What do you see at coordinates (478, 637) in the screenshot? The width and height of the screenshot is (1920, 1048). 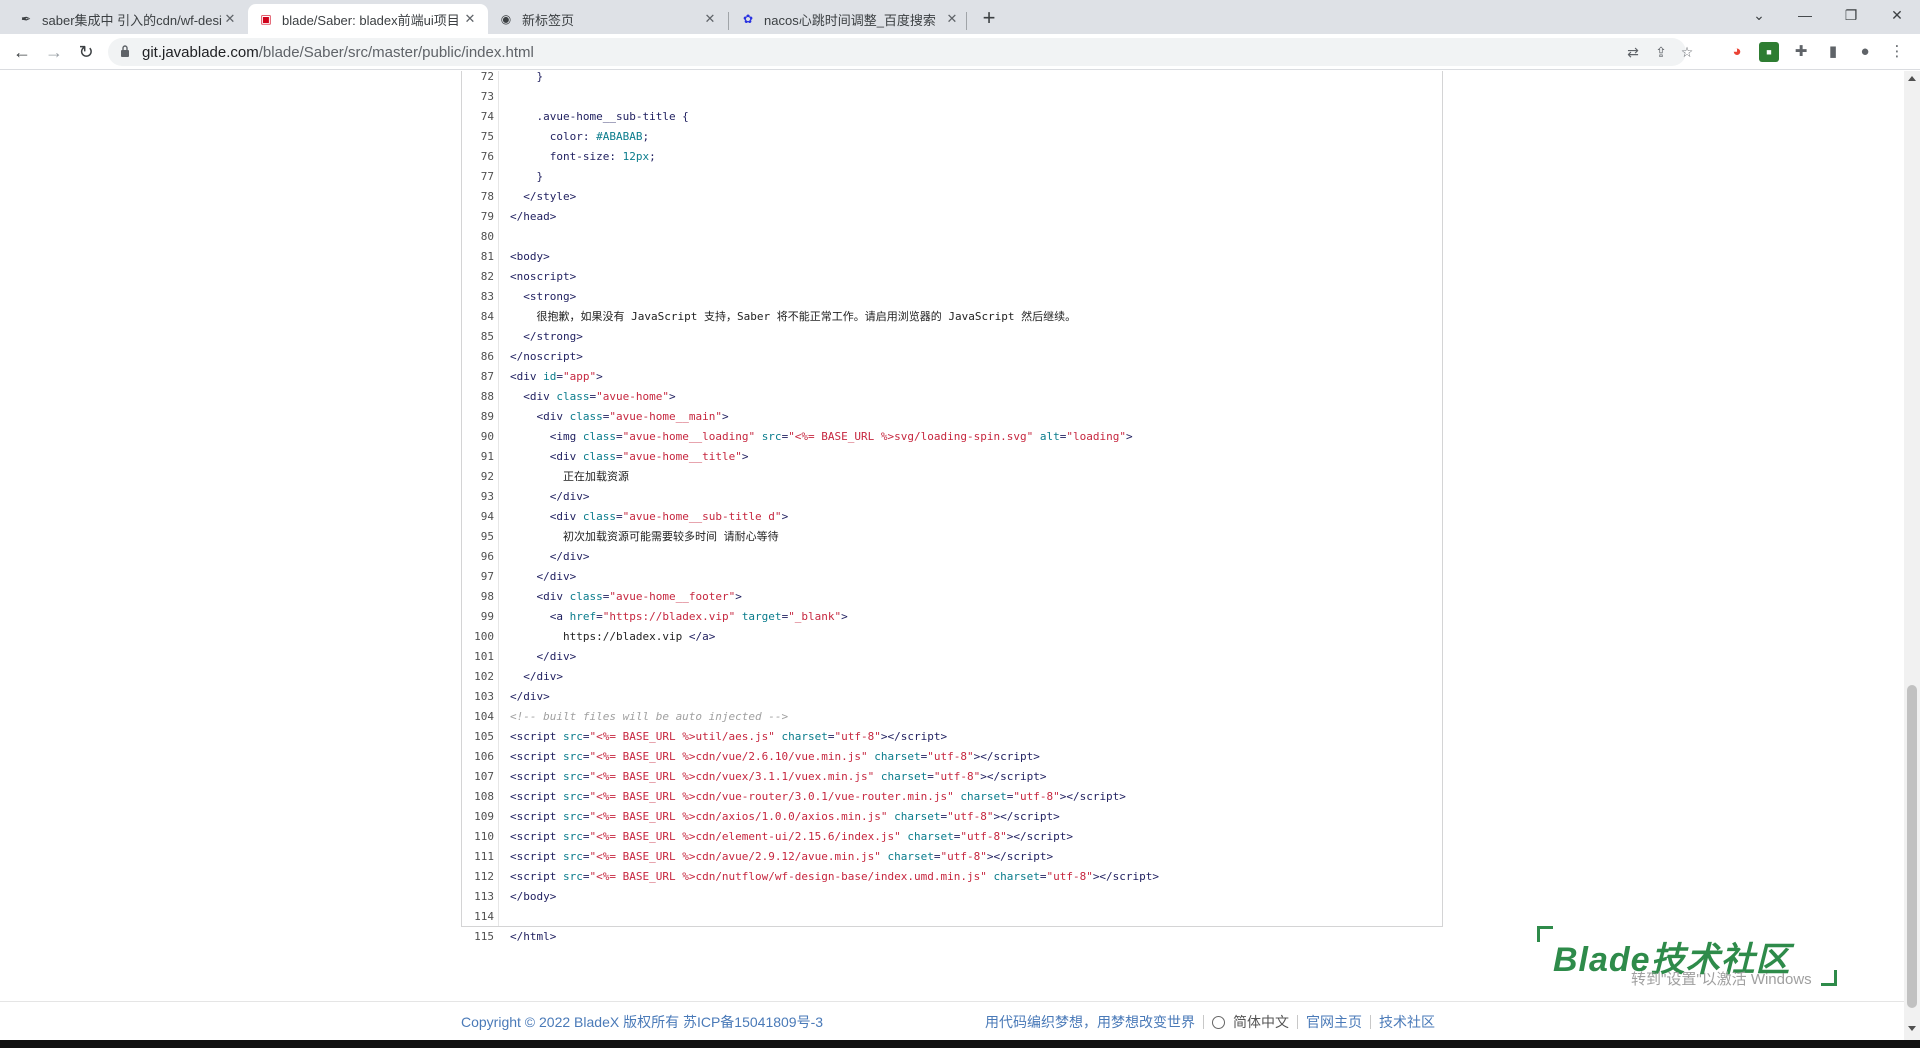 I see `line-number: 100` at bounding box center [478, 637].